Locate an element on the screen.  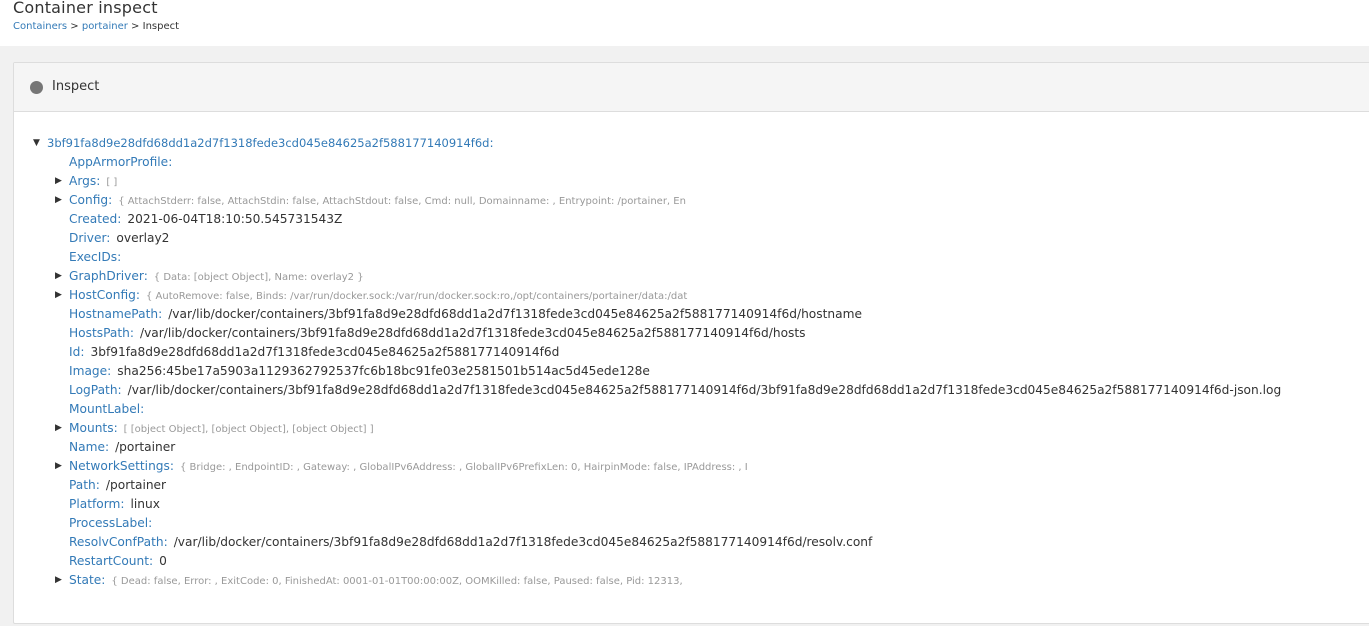
tree-key: HostConfig is located at coordinates (102, 295).